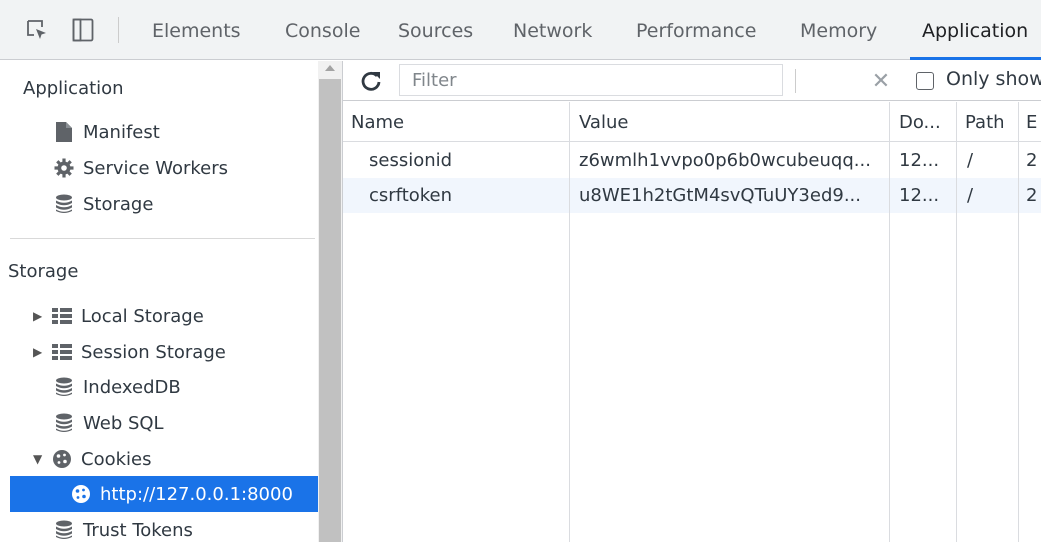 The image size is (1041, 542). I want to click on tab-sources: Sources, so click(435, 30).